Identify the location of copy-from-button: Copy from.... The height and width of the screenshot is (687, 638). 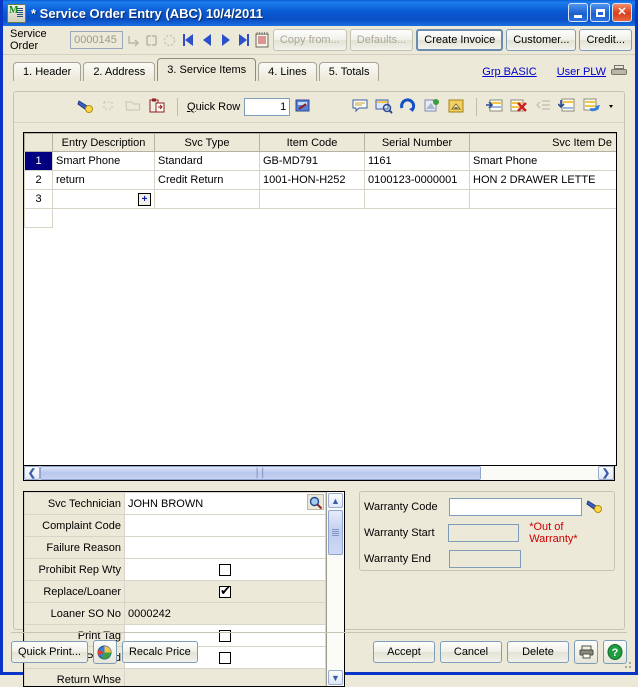
(310, 40).